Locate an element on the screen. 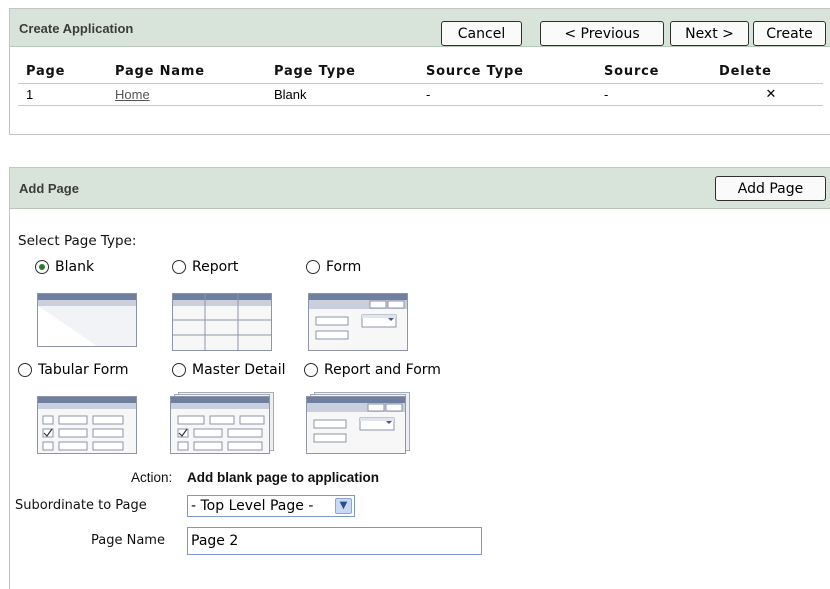  subordinate-to-page-value: - Top Level Page - is located at coordinates (252, 506).